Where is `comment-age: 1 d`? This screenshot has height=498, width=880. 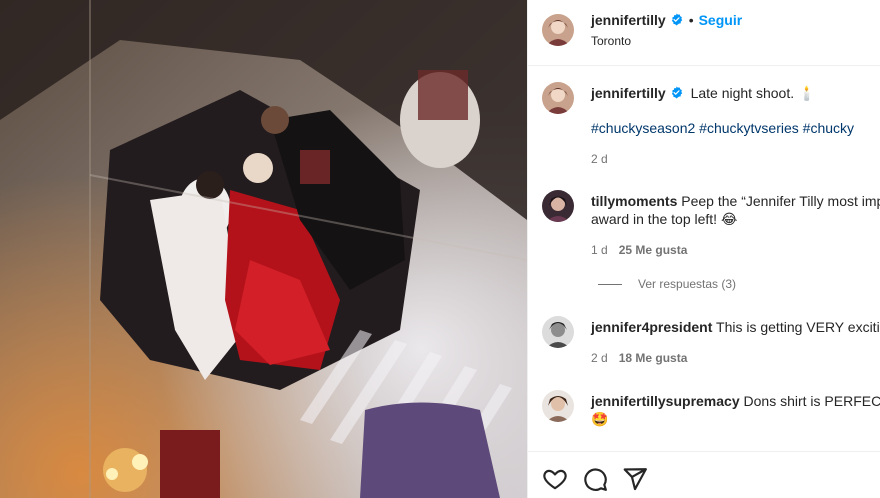 comment-age: 1 d is located at coordinates (599, 250).